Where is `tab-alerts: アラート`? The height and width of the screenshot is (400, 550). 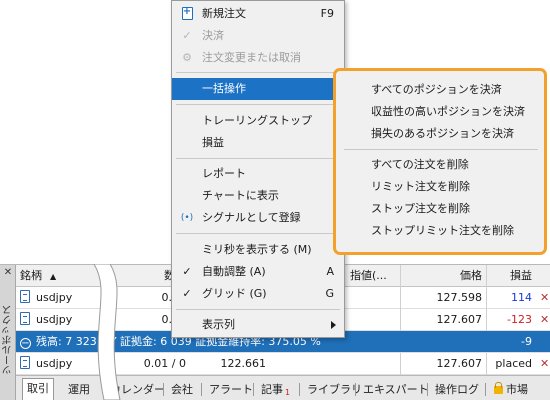 tab-alerts: アラート is located at coordinates (231, 390).